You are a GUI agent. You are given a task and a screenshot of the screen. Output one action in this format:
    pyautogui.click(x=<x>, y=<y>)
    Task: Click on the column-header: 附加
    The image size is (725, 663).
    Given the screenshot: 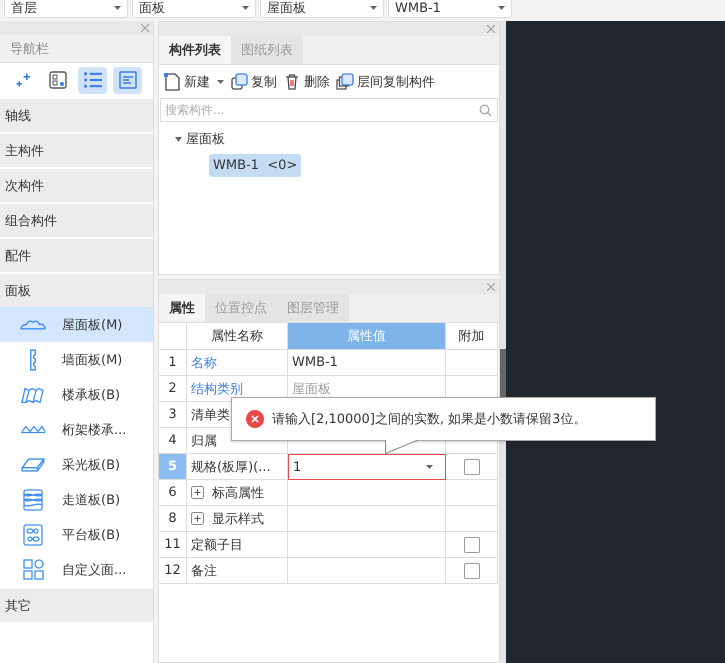 What is the action you would take?
    pyautogui.click(x=472, y=336)
    